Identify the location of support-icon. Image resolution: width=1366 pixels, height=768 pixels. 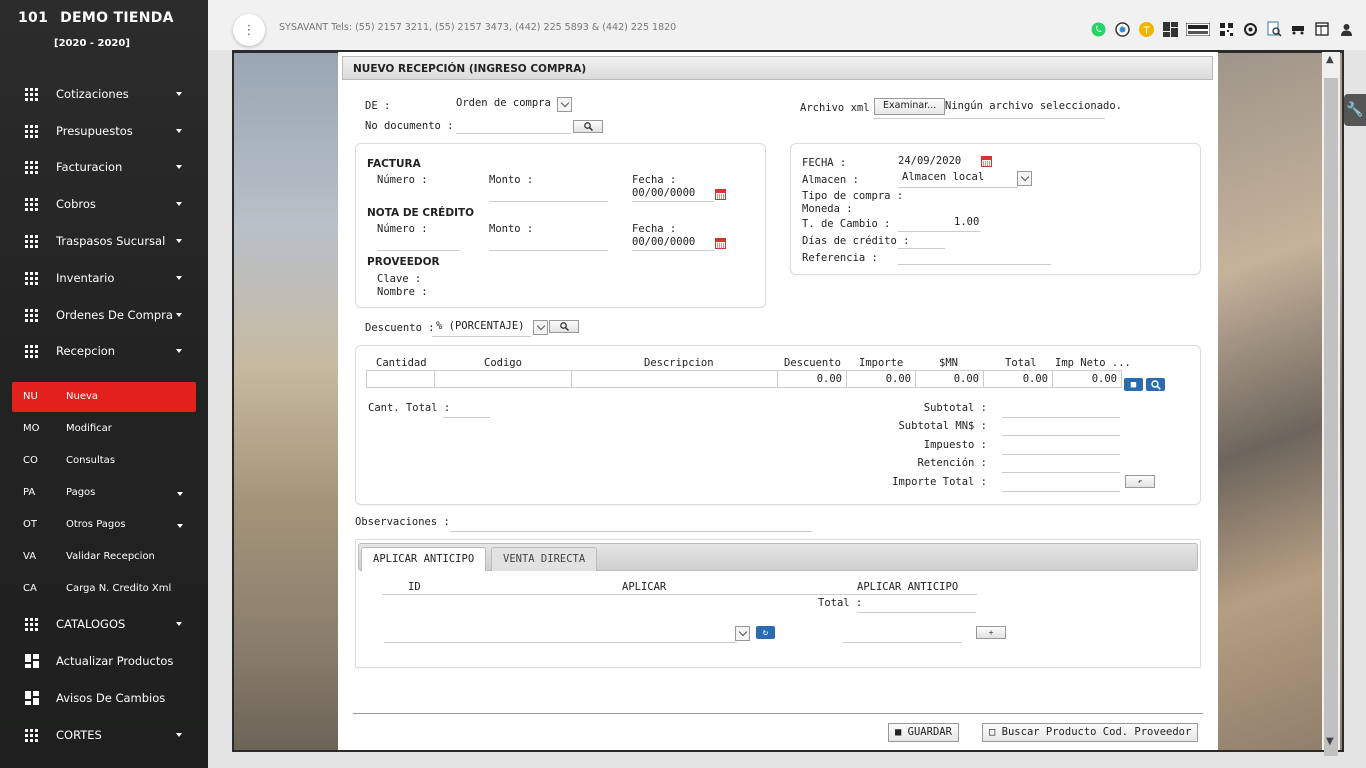
(1122, 29).